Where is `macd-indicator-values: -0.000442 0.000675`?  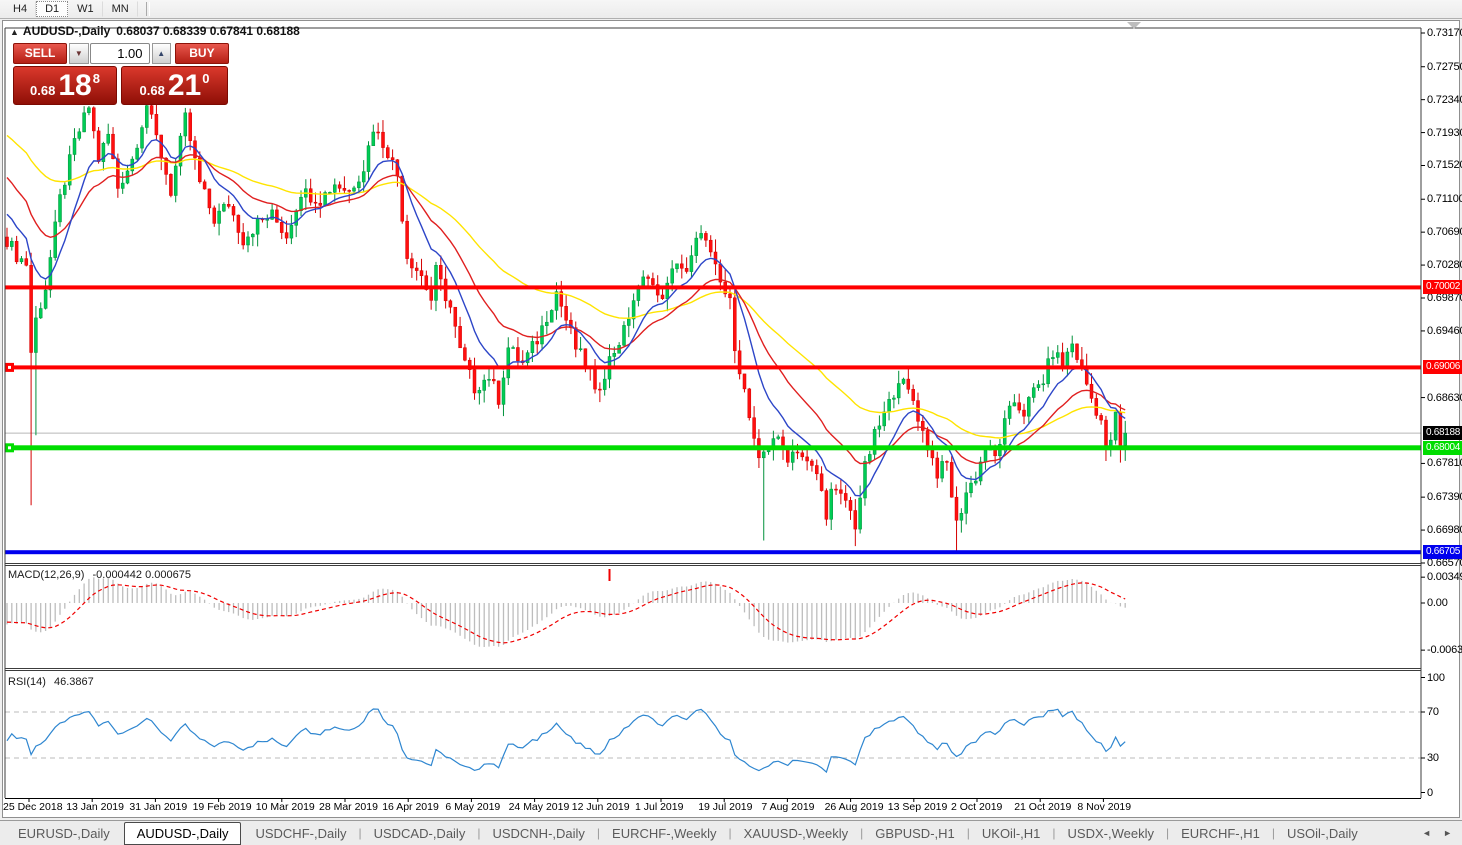 macd-indicator-values: -0.000442 0.000675 is located at coordinates (141, 575).